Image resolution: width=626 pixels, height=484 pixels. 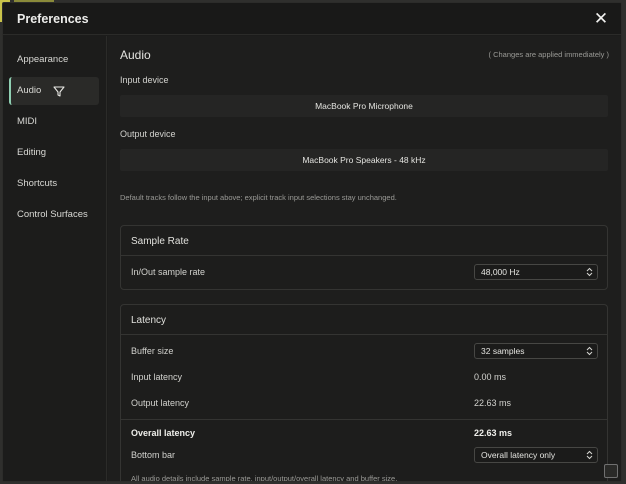 I want to click on sidebar-item-shortcuts: Shortcuts, so click(x=54, y=184).